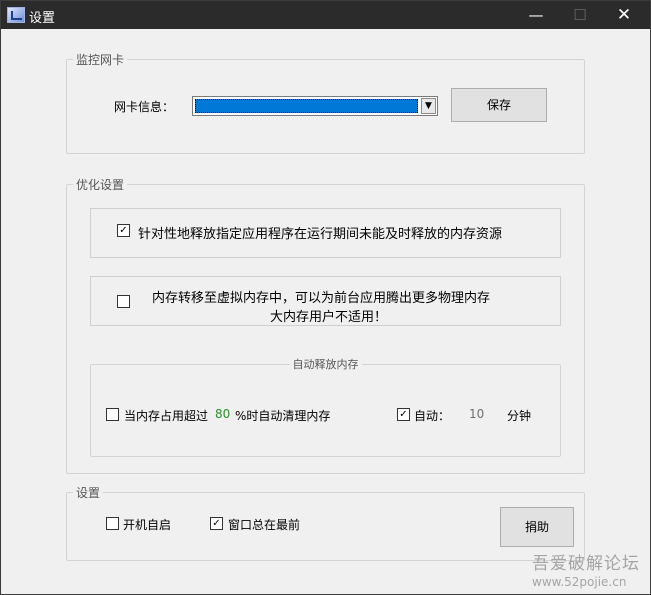 The width and height of the screenshot is (651, 595). Describe the element at coordinates (403, 414) in the screenshot. I see `auto-checkbox: ✓` at that location.